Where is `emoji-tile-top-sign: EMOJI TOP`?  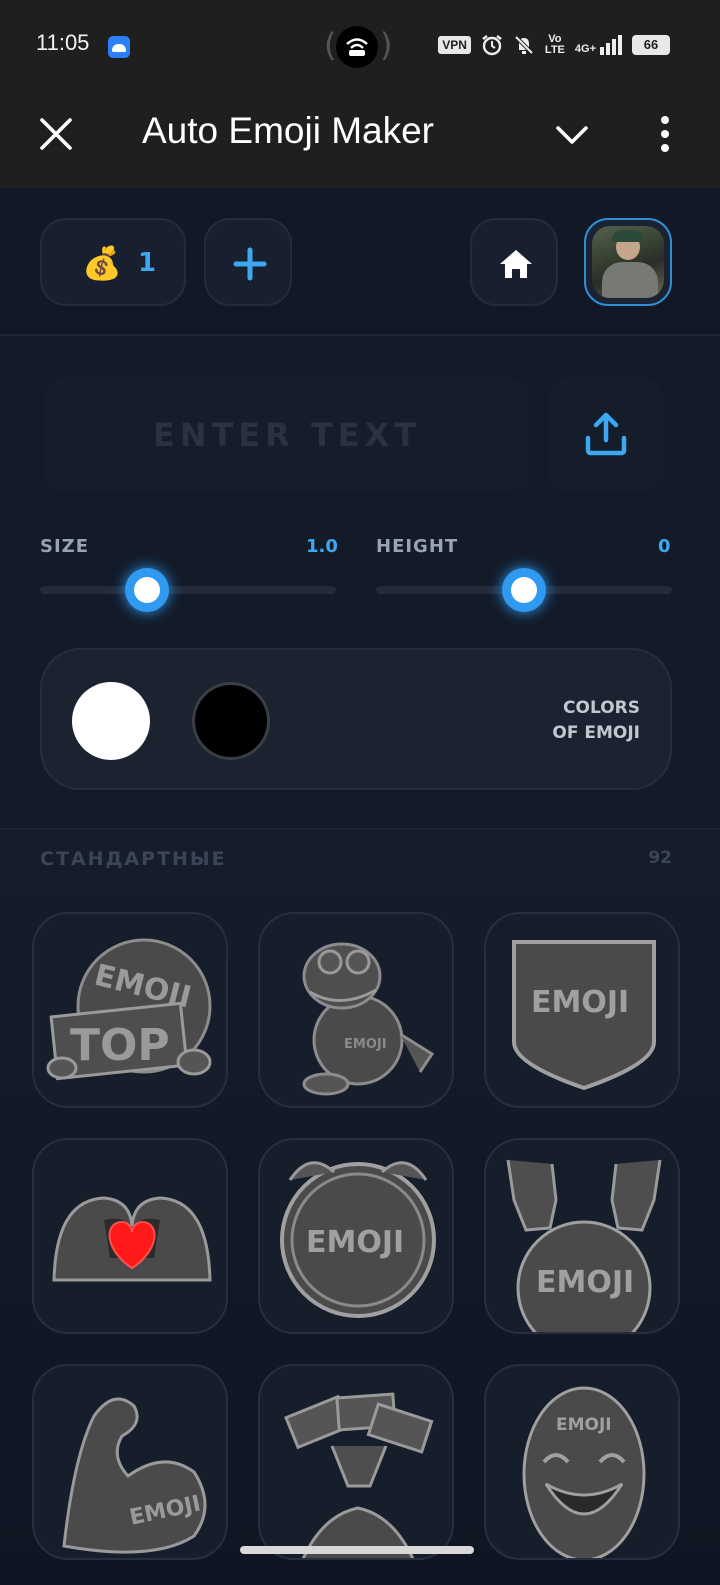
emoji-tile-top-sign: EMOJI TOP is located at coordinates (130, 1010).